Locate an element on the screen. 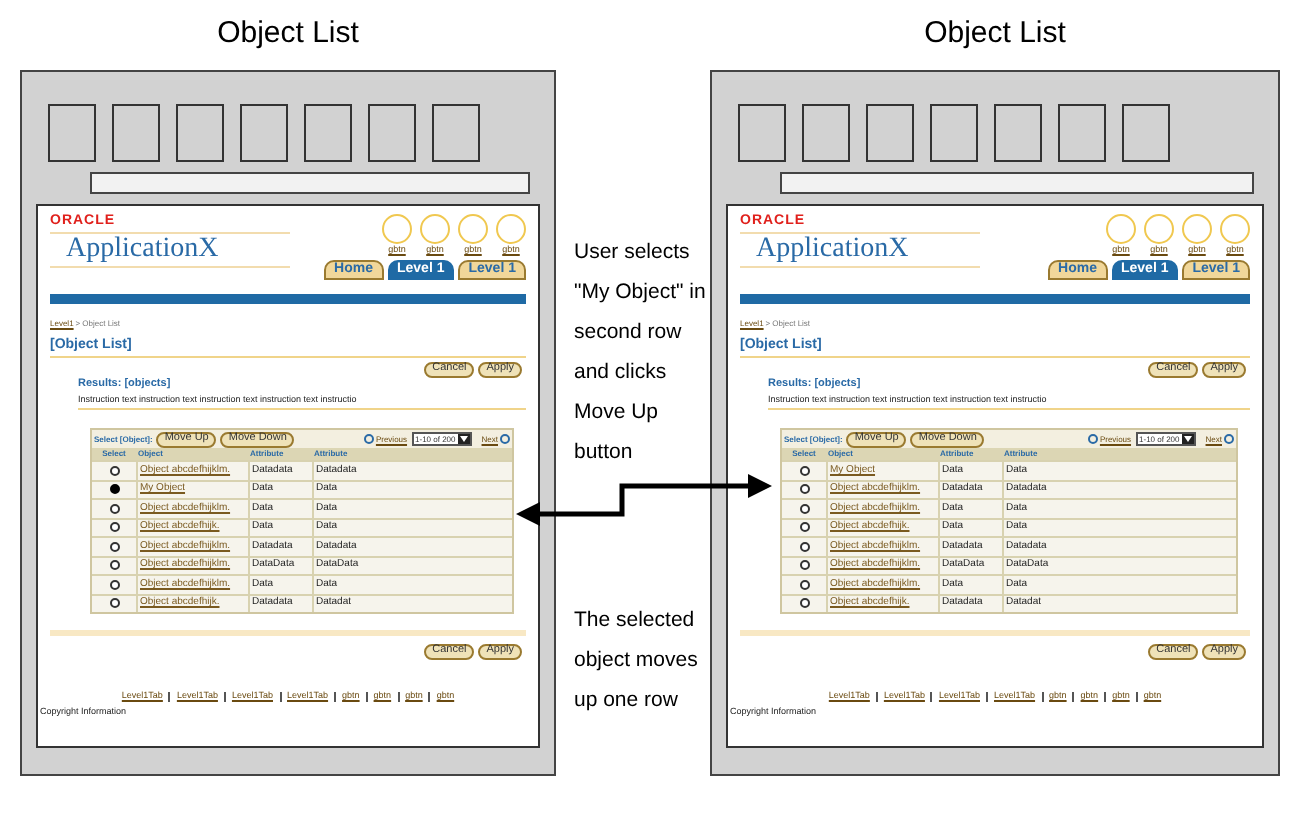 Image resolution: width=1300 pixels, height=836 pixels. annotation-text: User selects "My Object" in second row and clicks Move Up button is located at coordinates (641, 353).